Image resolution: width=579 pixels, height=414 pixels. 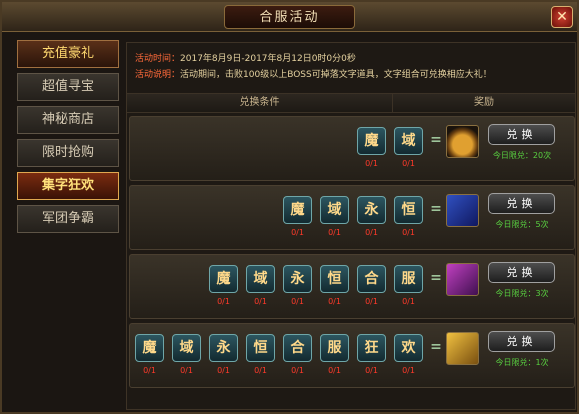 What do you see at coordinates (68, 87) in the screenshot?
I see `sidebar-item-treasure-hunt: 超值寻宝` at bounding box center [68, 87].